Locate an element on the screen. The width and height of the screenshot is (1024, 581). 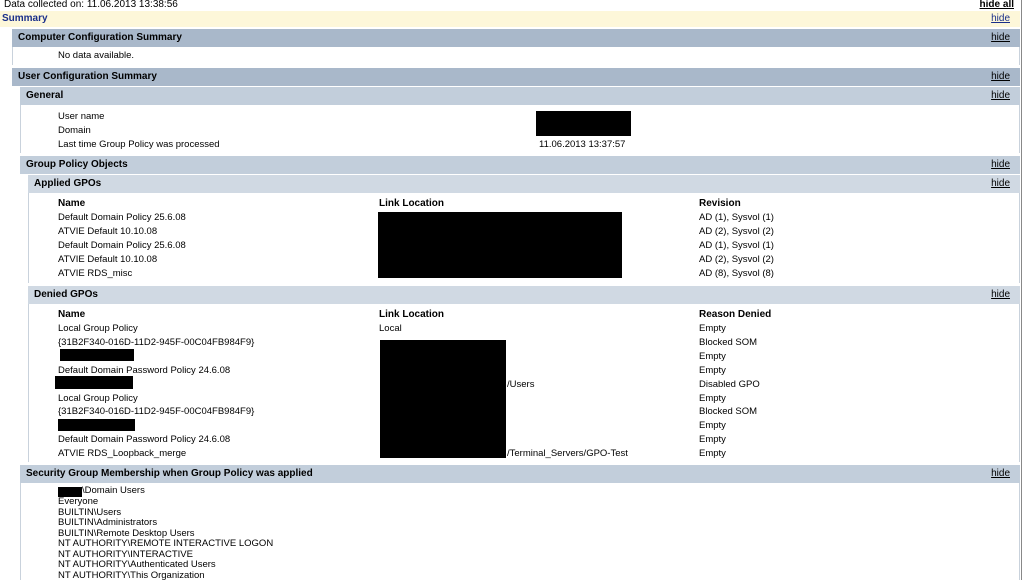
user-config-hide-link: hide is located at coordinates (1000, 77).